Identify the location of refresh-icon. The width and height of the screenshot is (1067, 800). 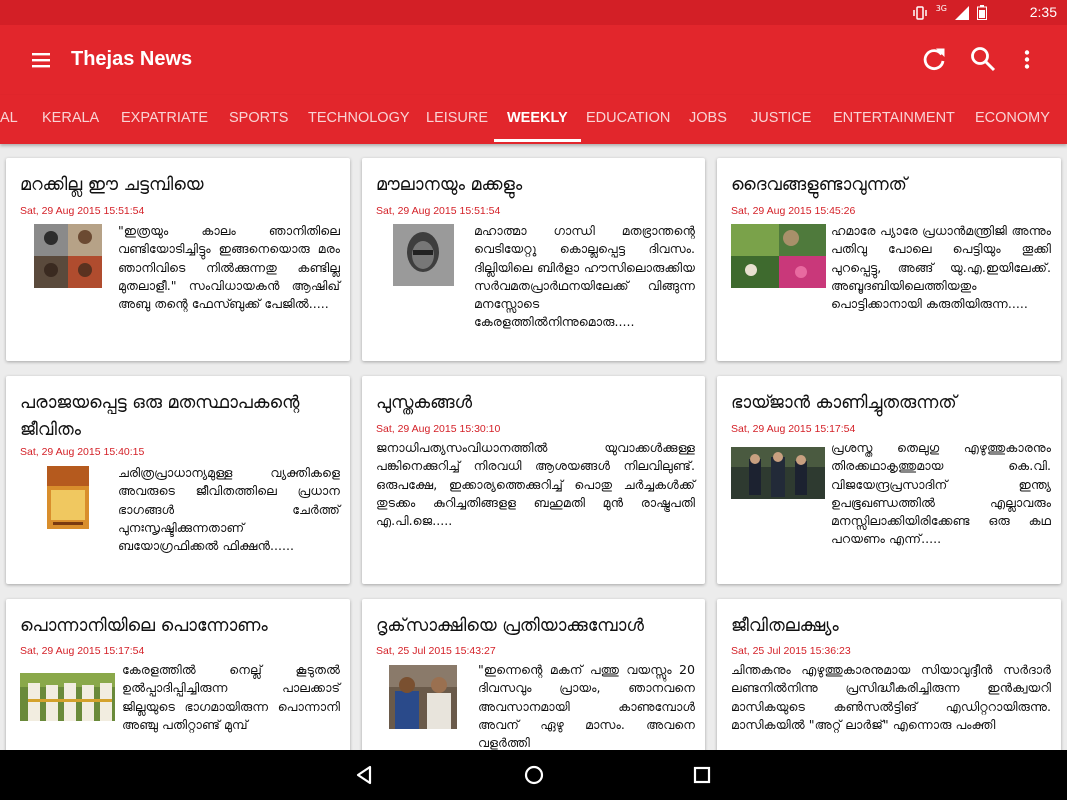
(934, 59).